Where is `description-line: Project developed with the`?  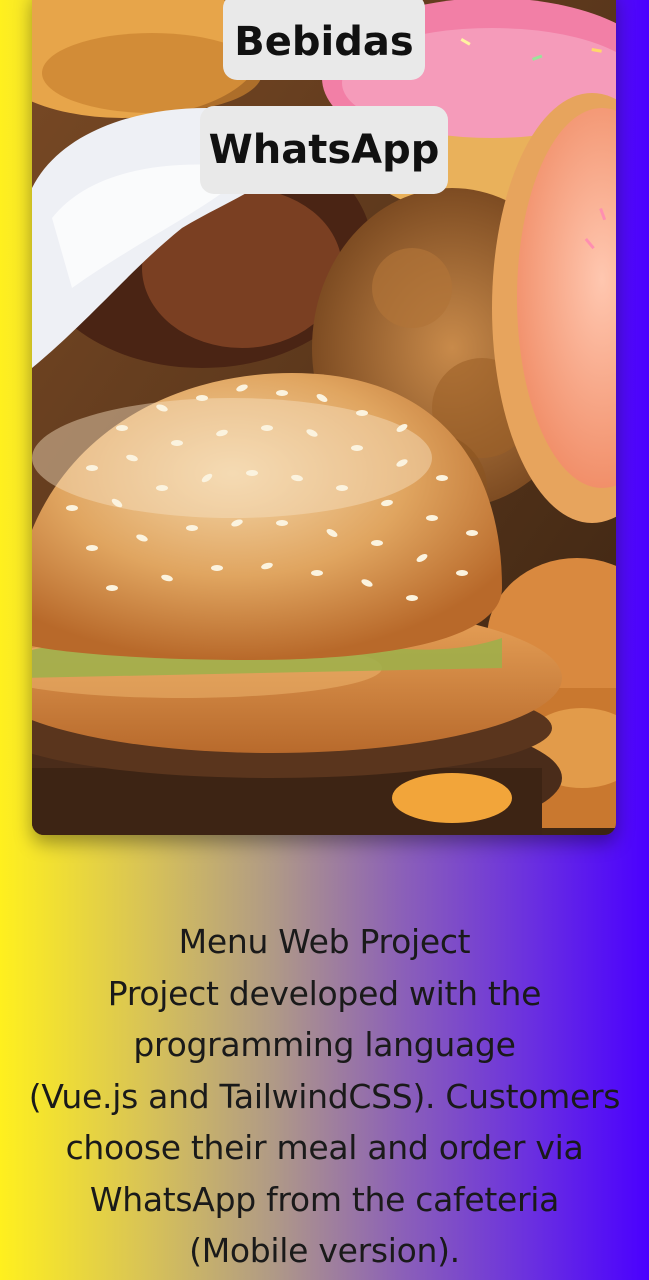 description-line: Project developed with the is located at coordinates (324, 993).